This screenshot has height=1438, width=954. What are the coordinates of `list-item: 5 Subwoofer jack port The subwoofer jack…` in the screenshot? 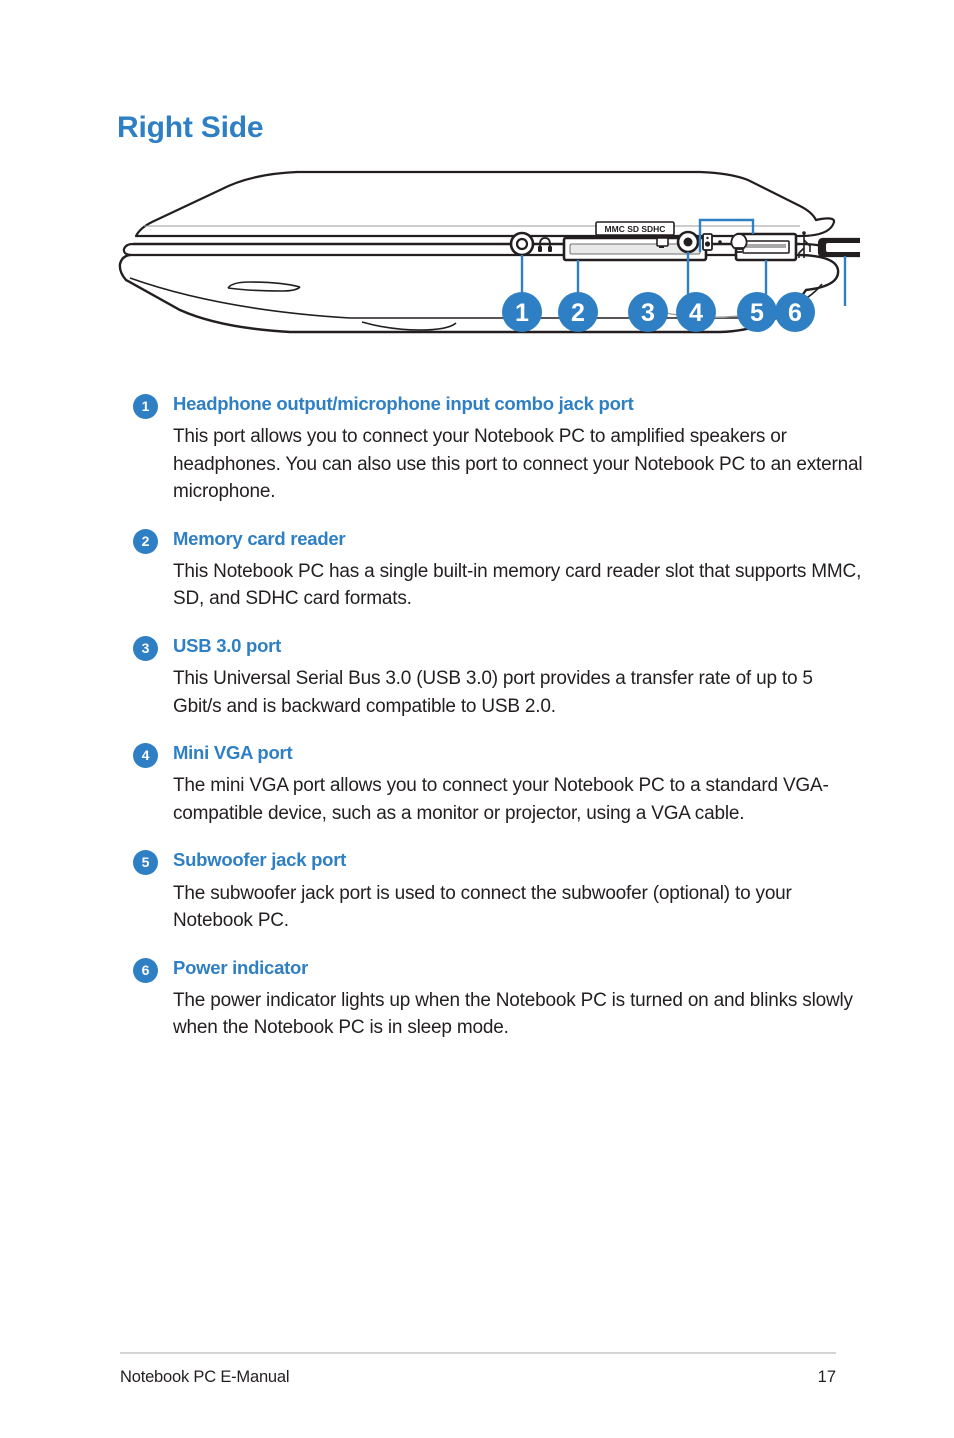 It's located at (498, 891).